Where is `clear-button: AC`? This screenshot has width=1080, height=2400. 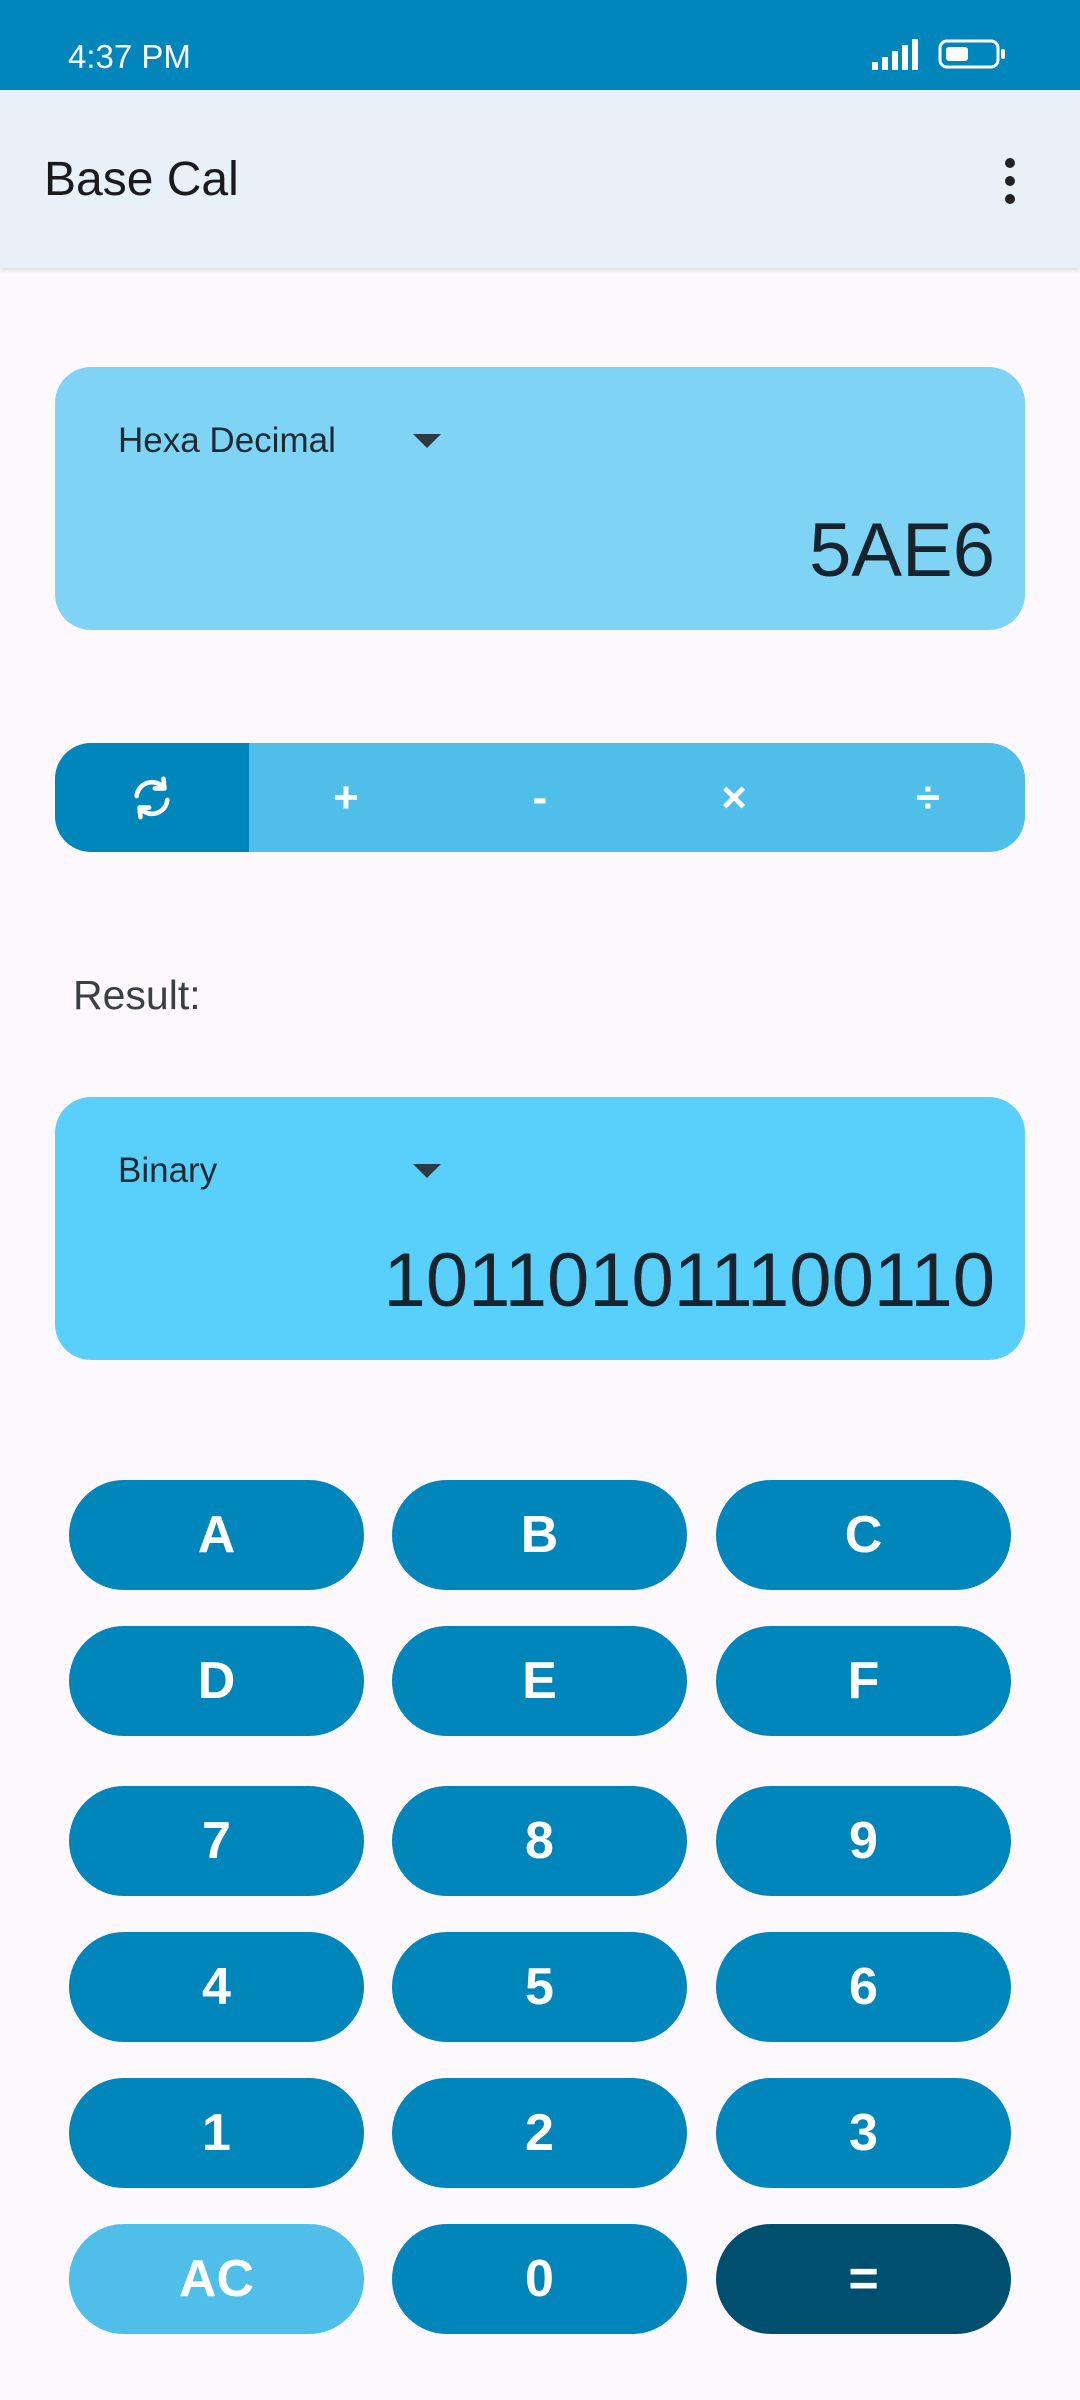
clear-button: AC is located at coordinates (216, 2279).